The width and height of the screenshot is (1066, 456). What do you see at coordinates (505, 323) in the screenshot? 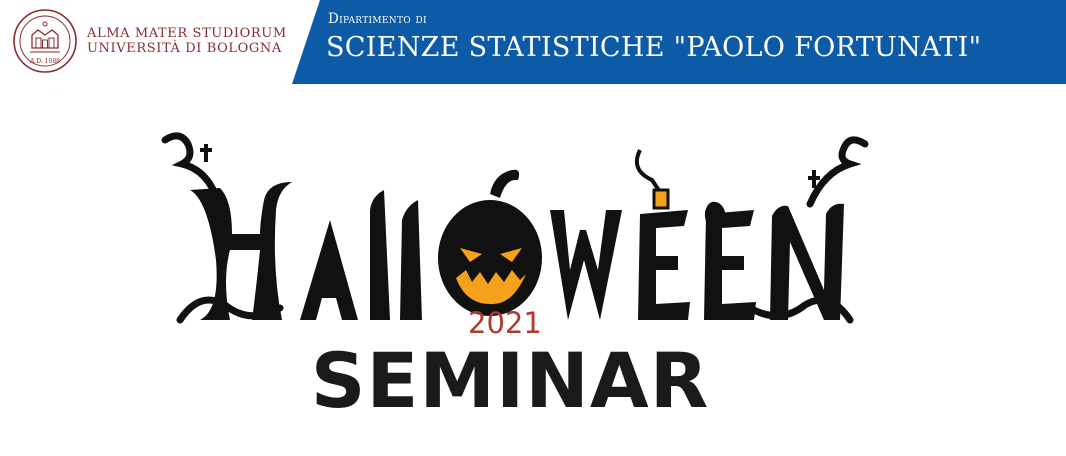
I see `event-year: 2021` at bounding box center [505, 323].